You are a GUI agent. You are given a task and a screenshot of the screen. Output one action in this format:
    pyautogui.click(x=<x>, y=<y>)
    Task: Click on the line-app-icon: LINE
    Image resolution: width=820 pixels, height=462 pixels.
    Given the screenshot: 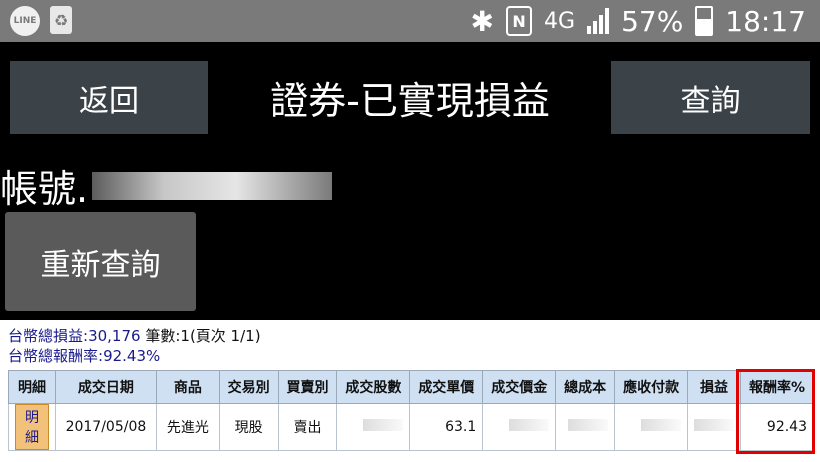 What is the action you would take?
    pyautogui.click(x=25, y=21)
    